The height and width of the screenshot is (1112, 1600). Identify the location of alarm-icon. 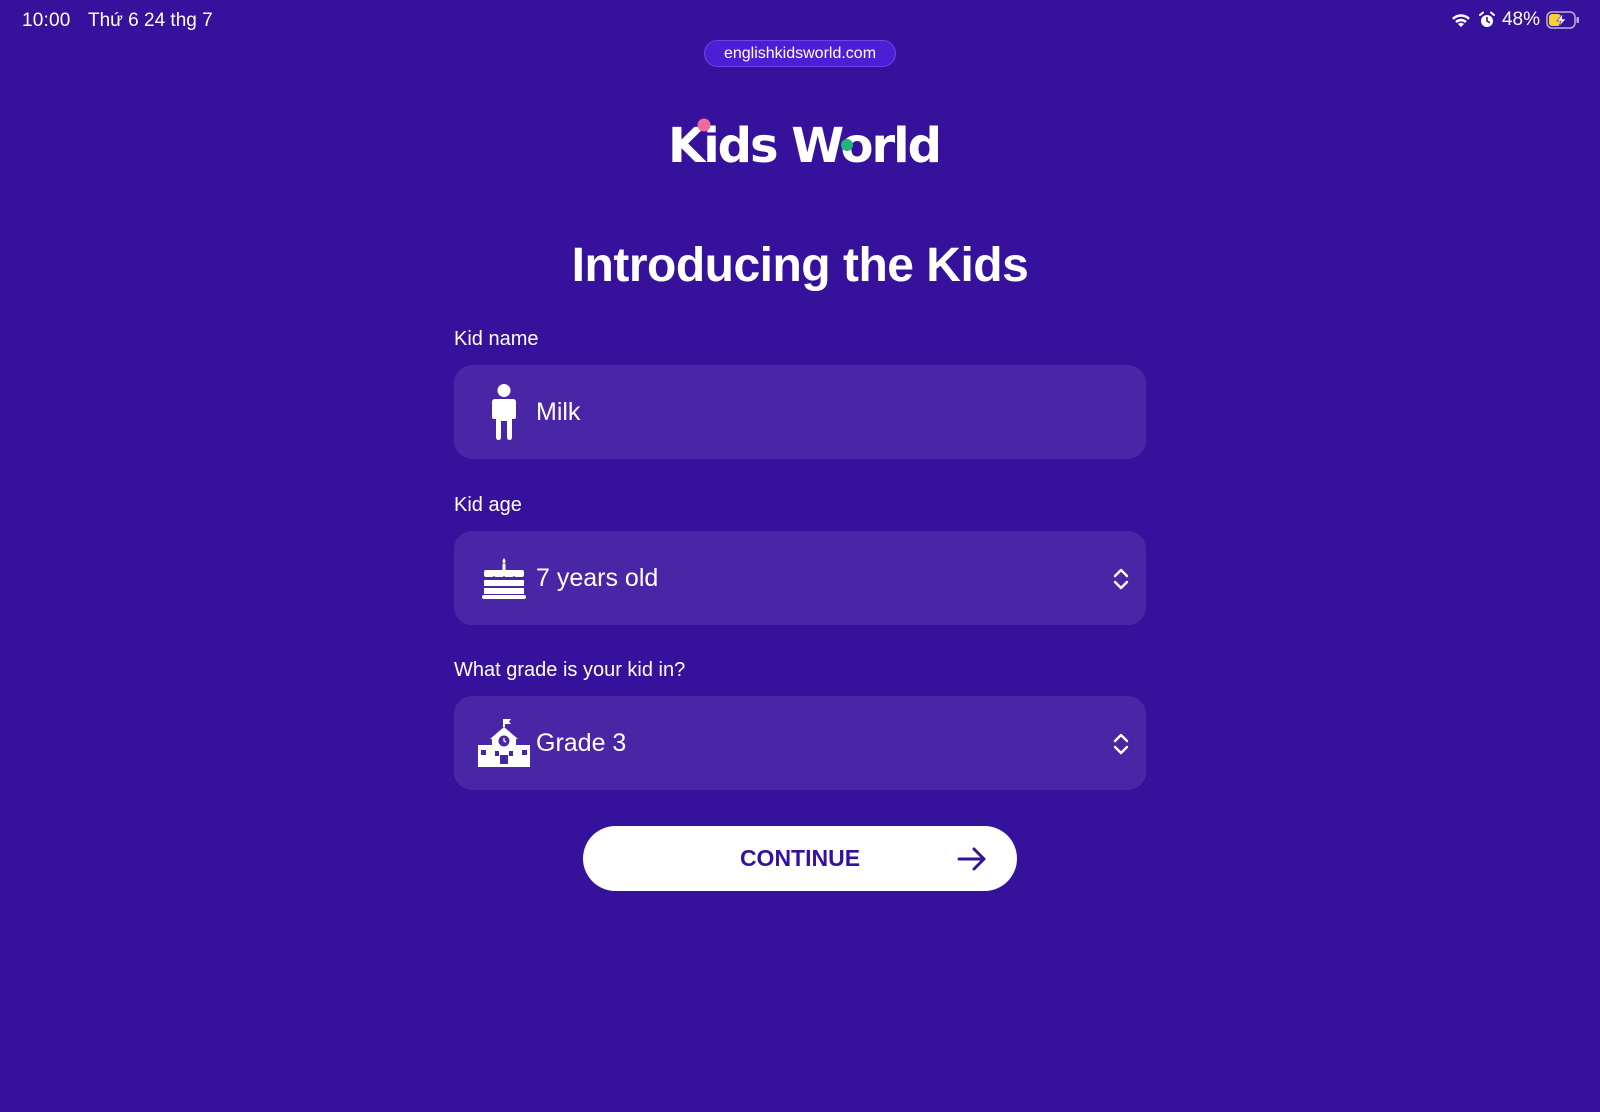
(1487, 20).